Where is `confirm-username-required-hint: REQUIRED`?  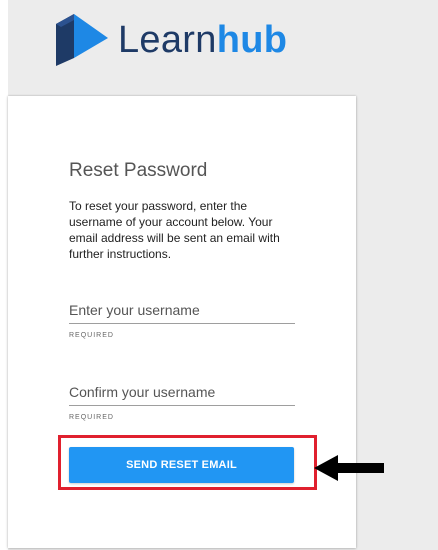 confirm-username-required-hint: REQUIRED is located at coordinates (91, 417).